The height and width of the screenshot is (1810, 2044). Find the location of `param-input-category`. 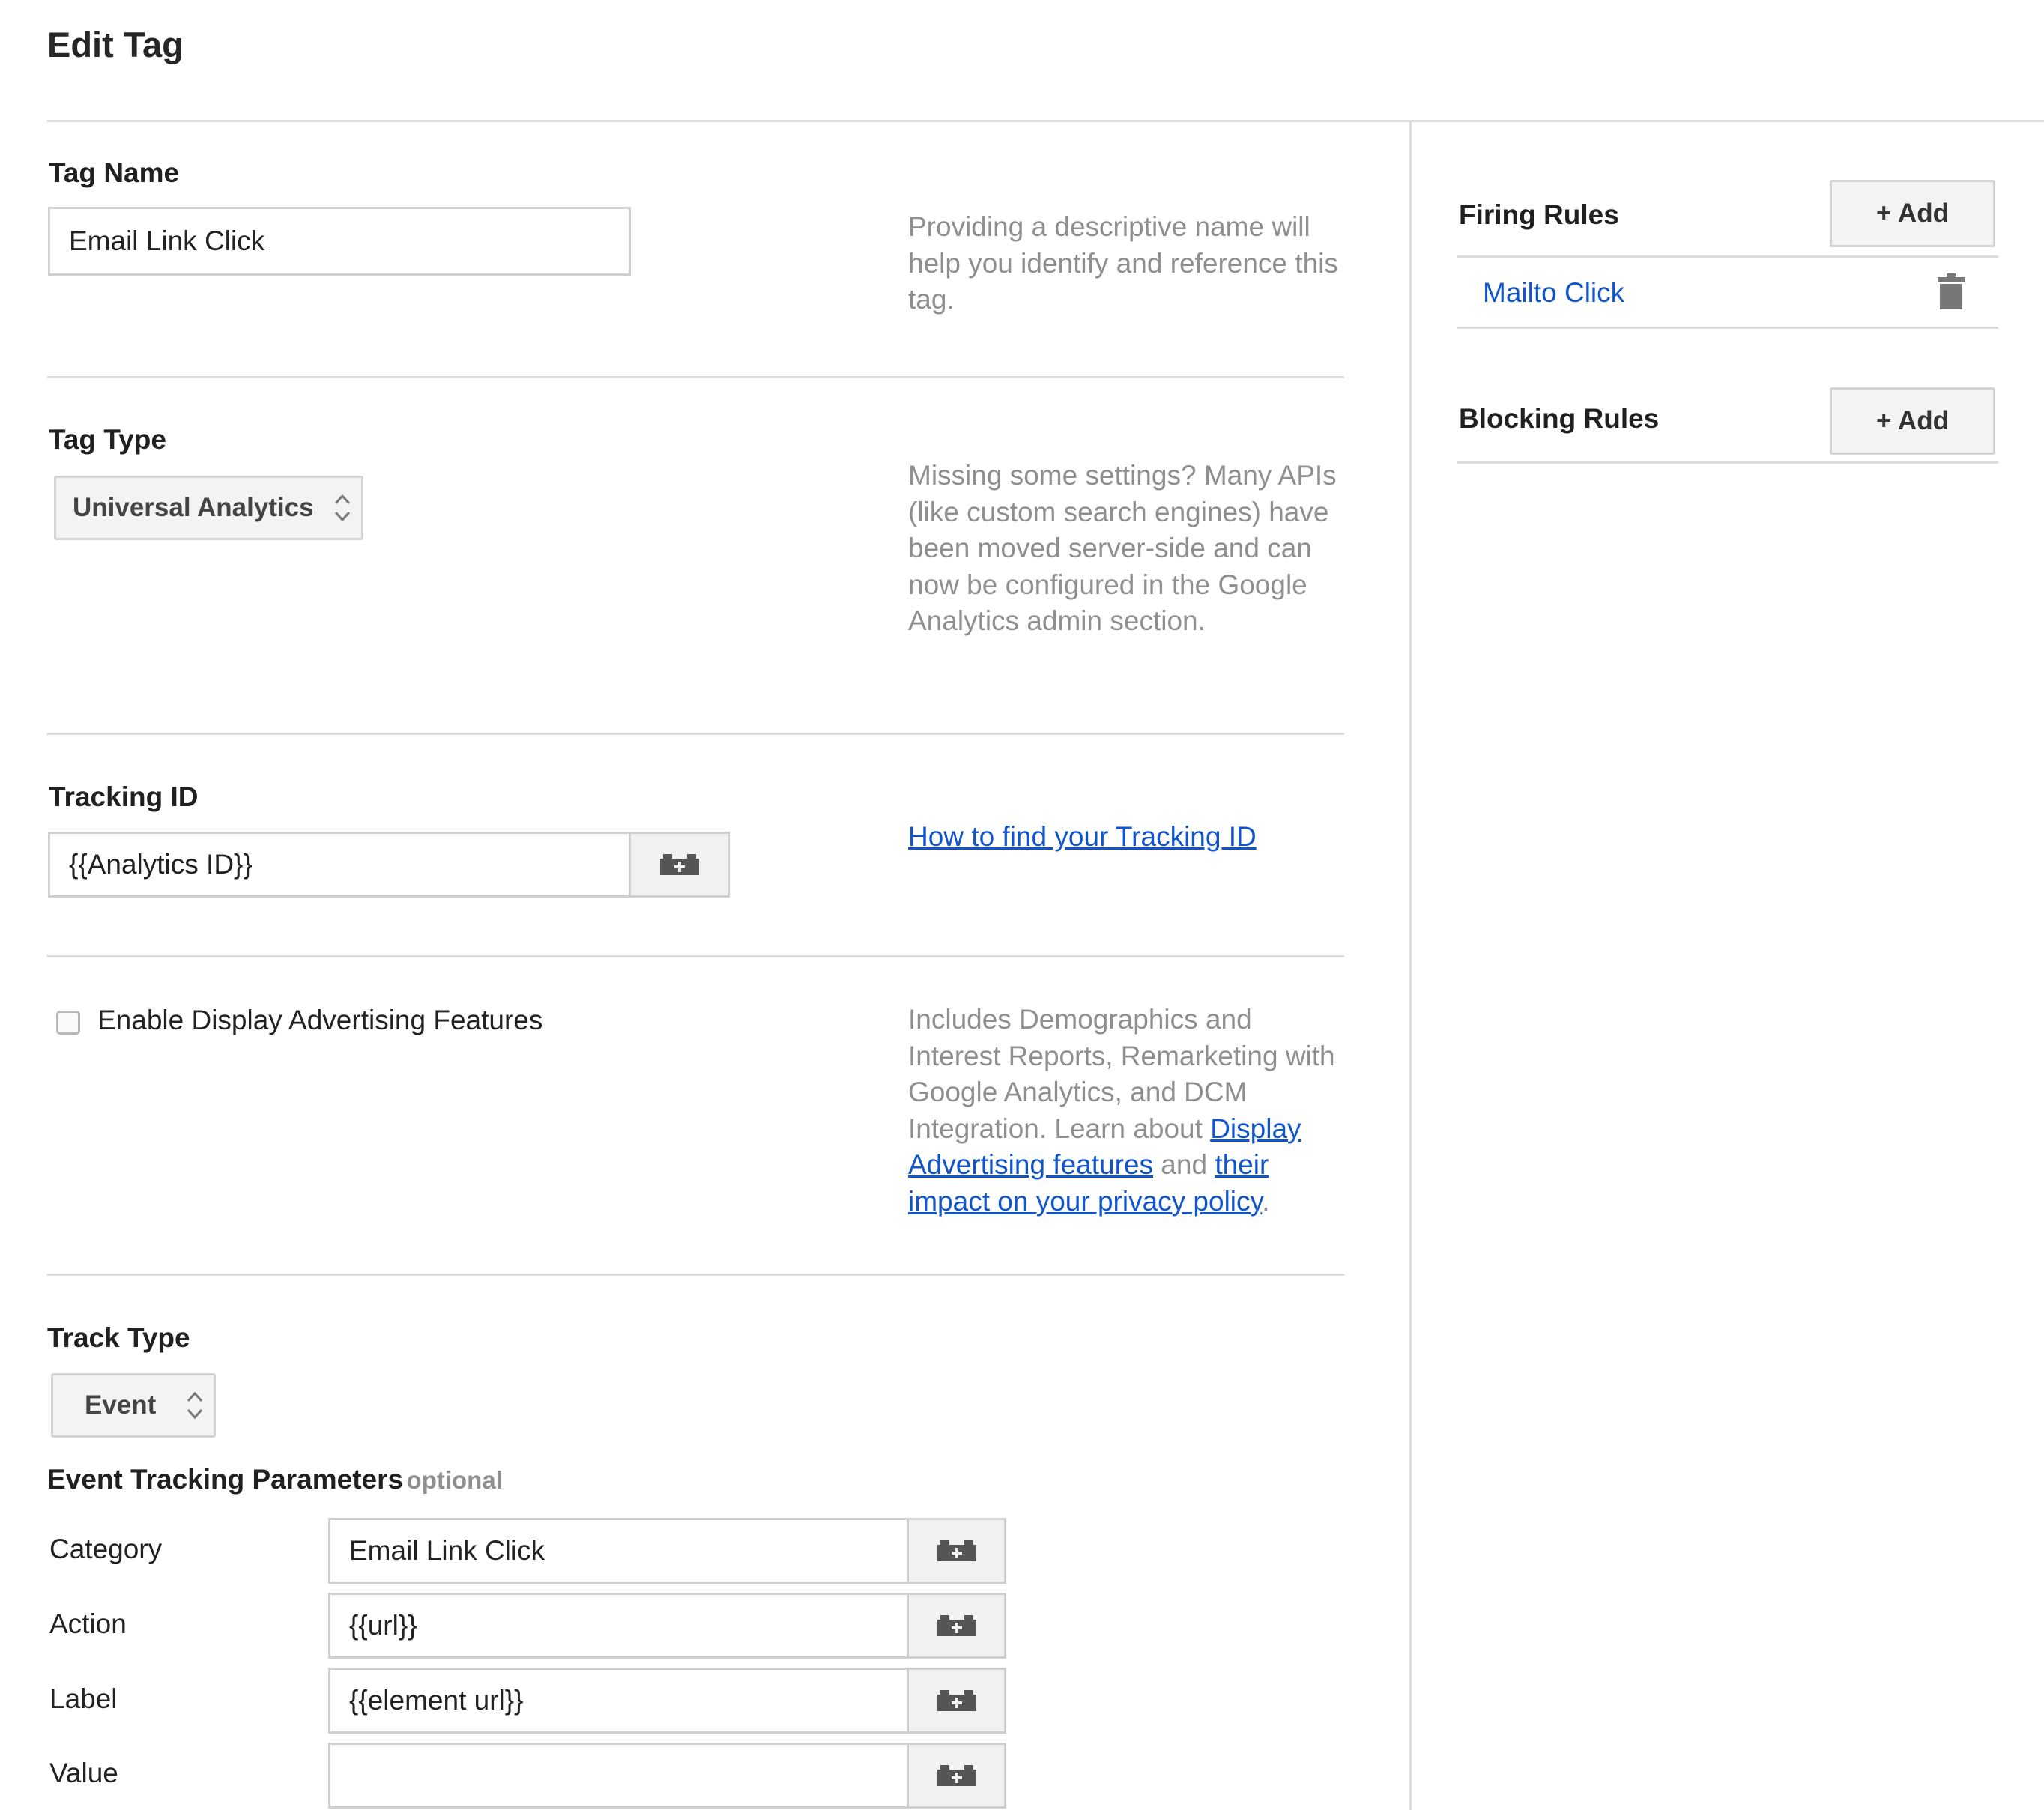

param-input-category is located at coordinates (618, 1551).